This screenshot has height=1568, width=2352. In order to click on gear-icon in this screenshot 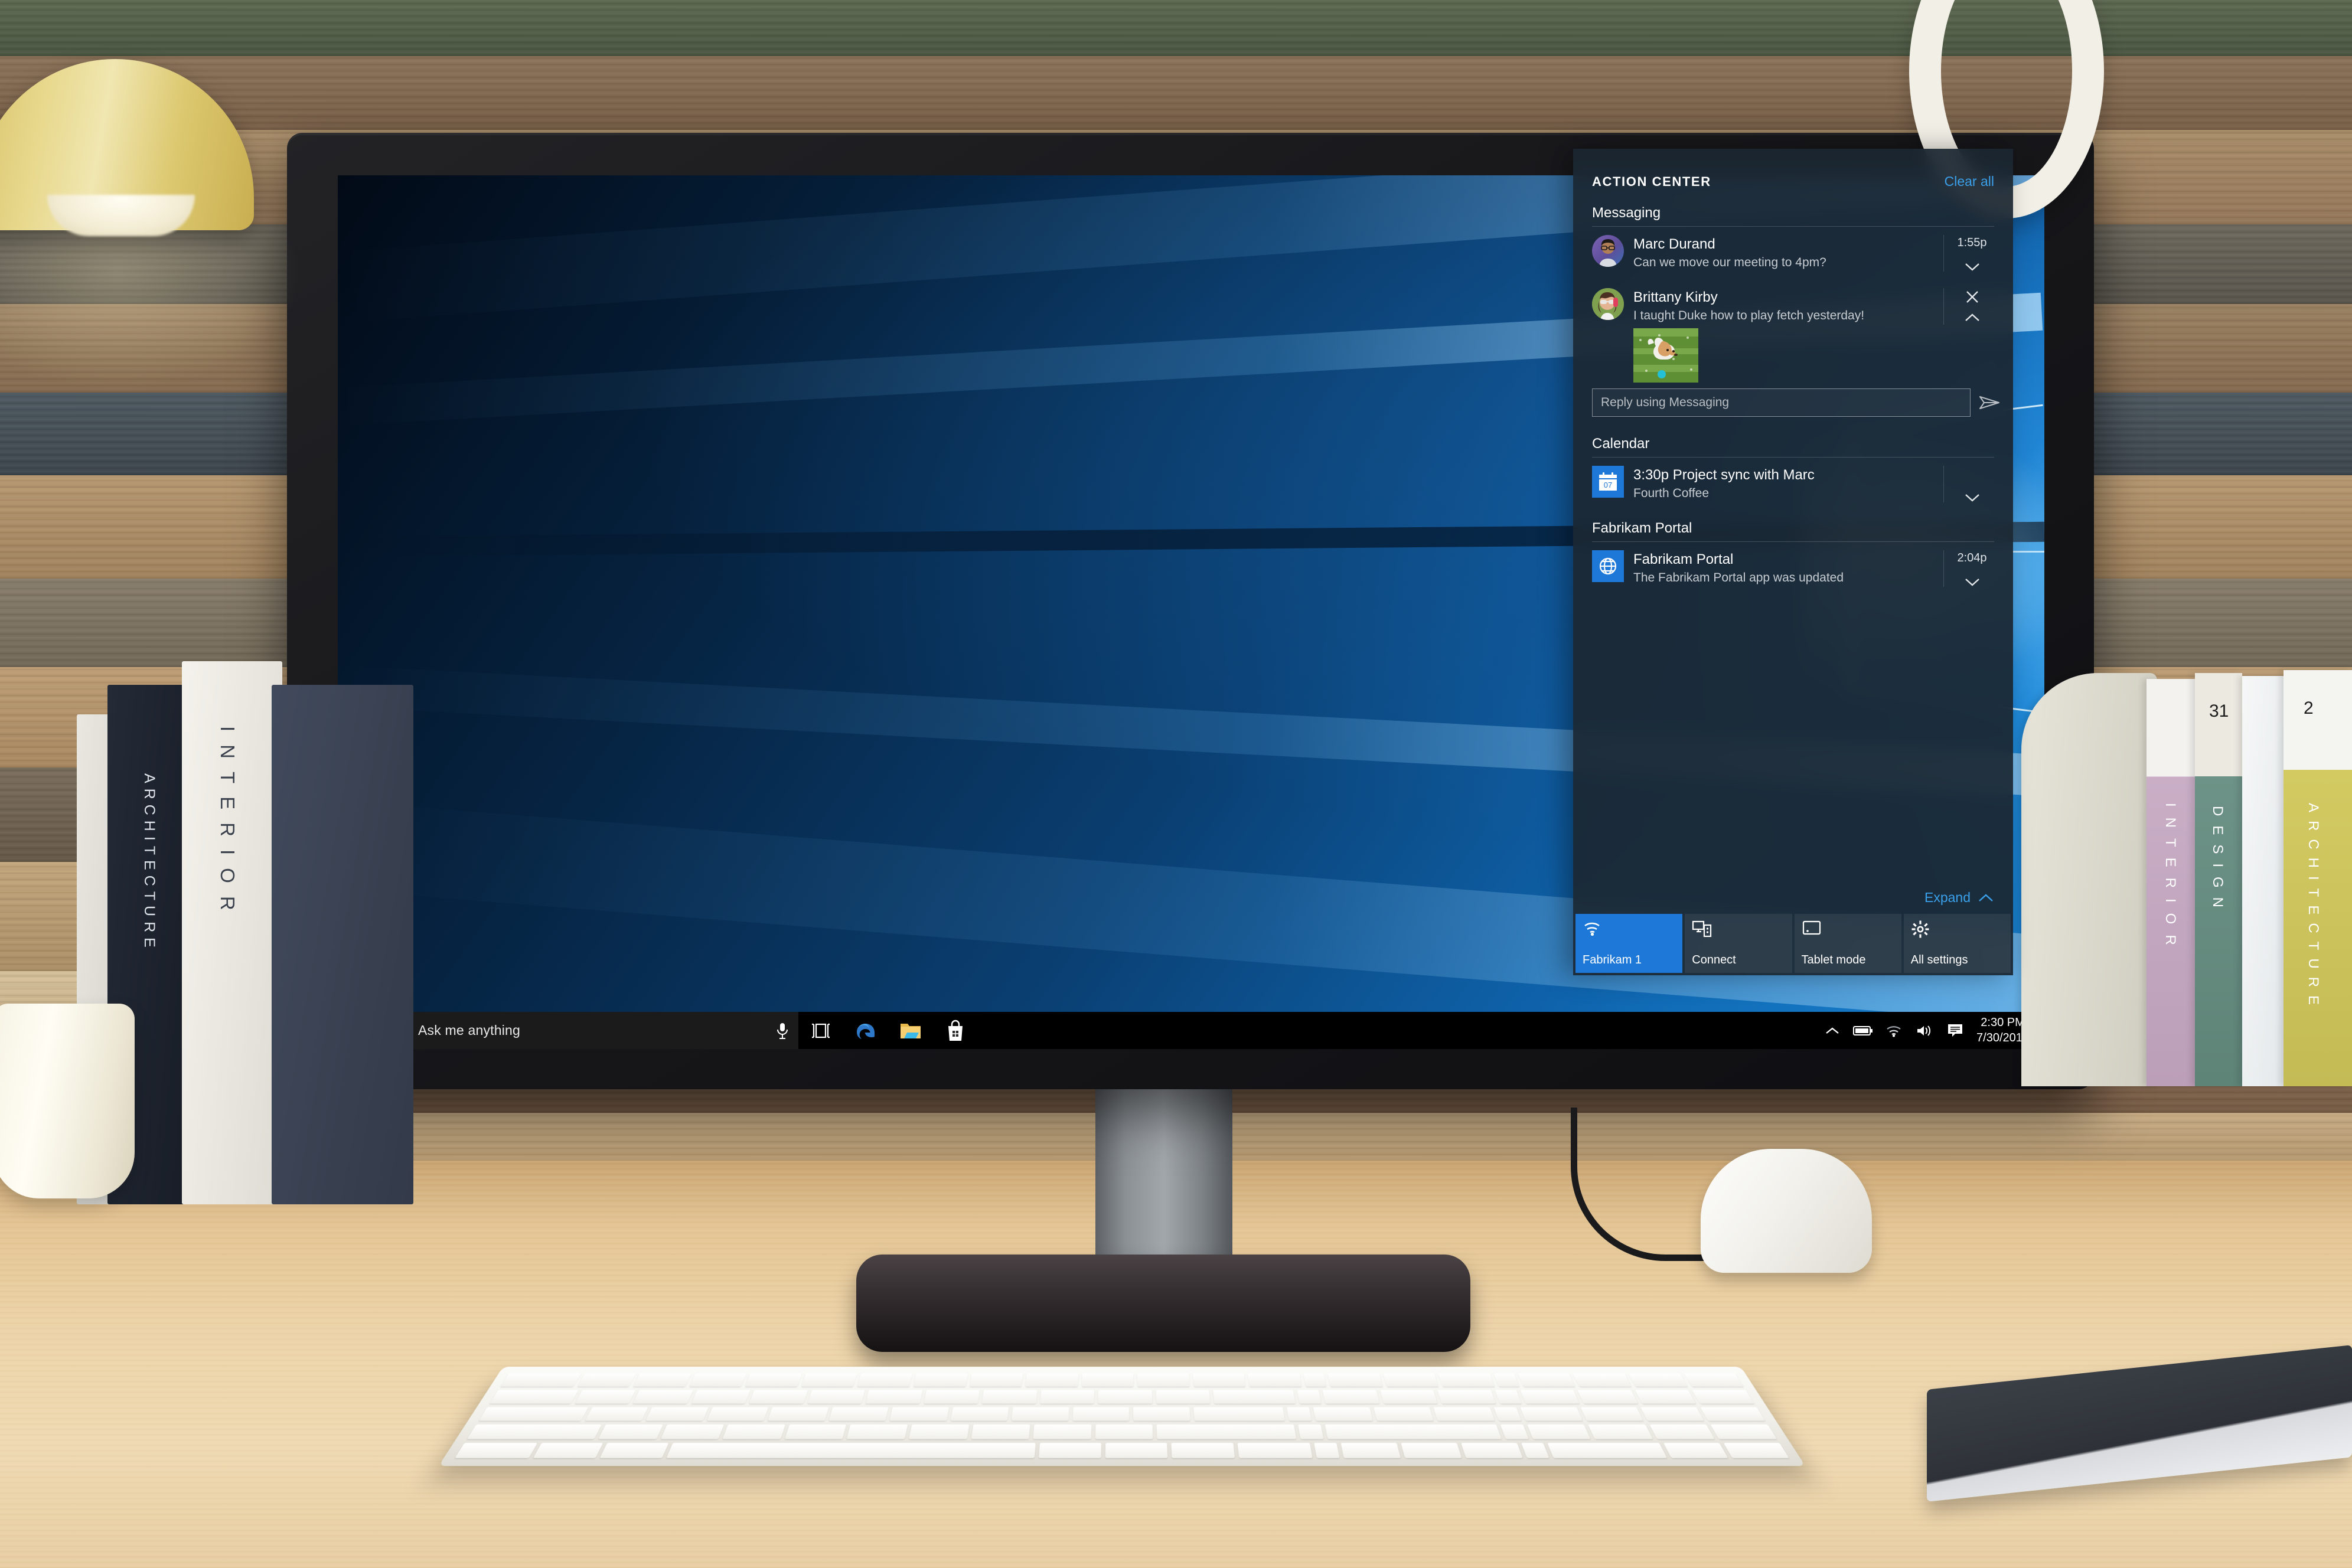, I will do `click(1957, 929)`.